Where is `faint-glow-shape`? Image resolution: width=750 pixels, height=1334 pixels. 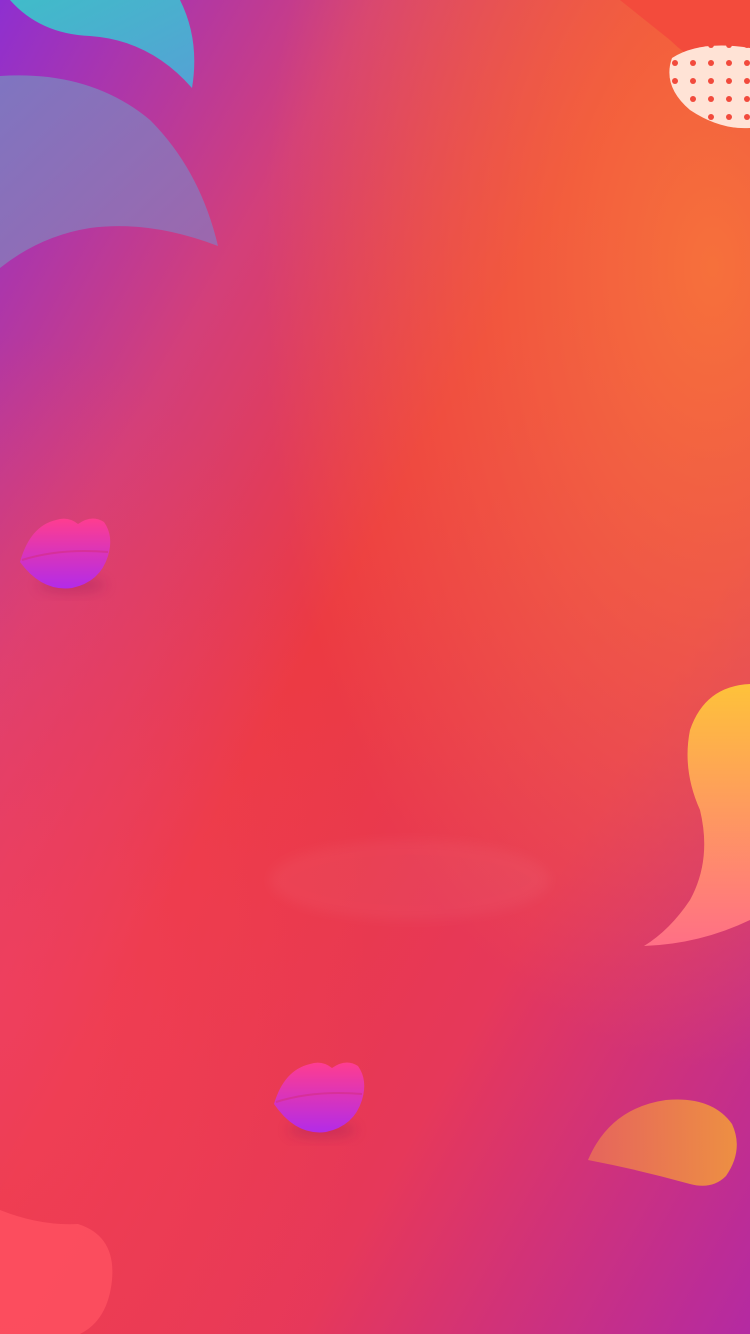
faint-glow-shape is located at coordinates (410, 880).